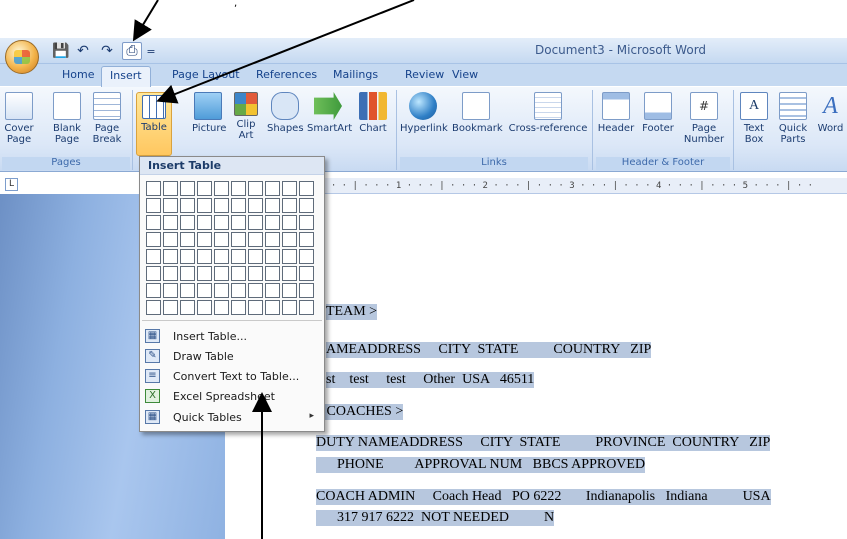 This screenshot has height=539, width=847. I want to click on footer-button: Footer, so click(658, 113).